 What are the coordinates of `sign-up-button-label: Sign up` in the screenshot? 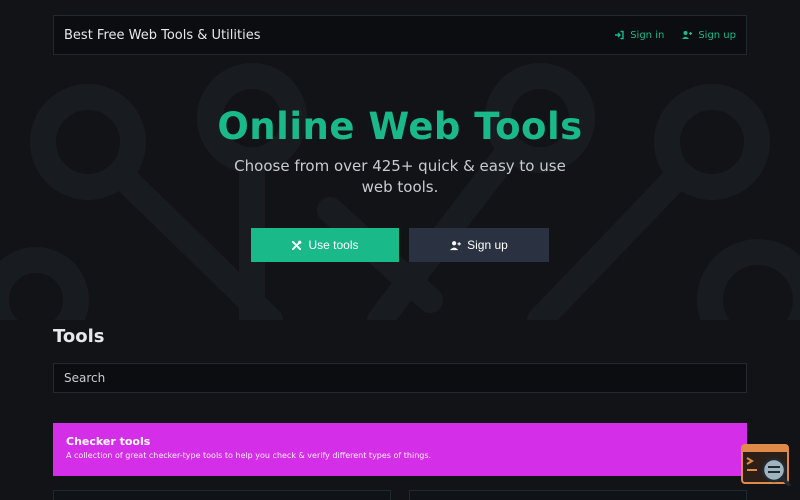 It's located at (487, 245).